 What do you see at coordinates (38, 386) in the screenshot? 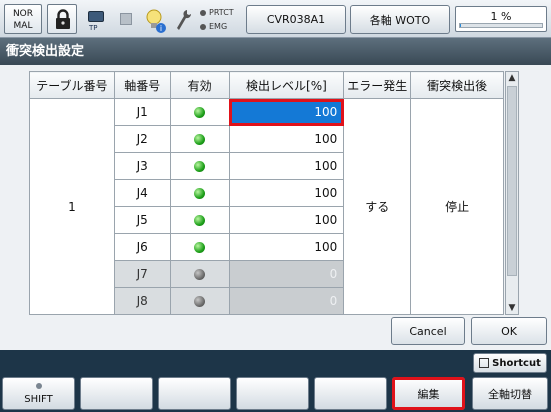
I see `shift-indicator-icon` at bounding box center [38, 386].